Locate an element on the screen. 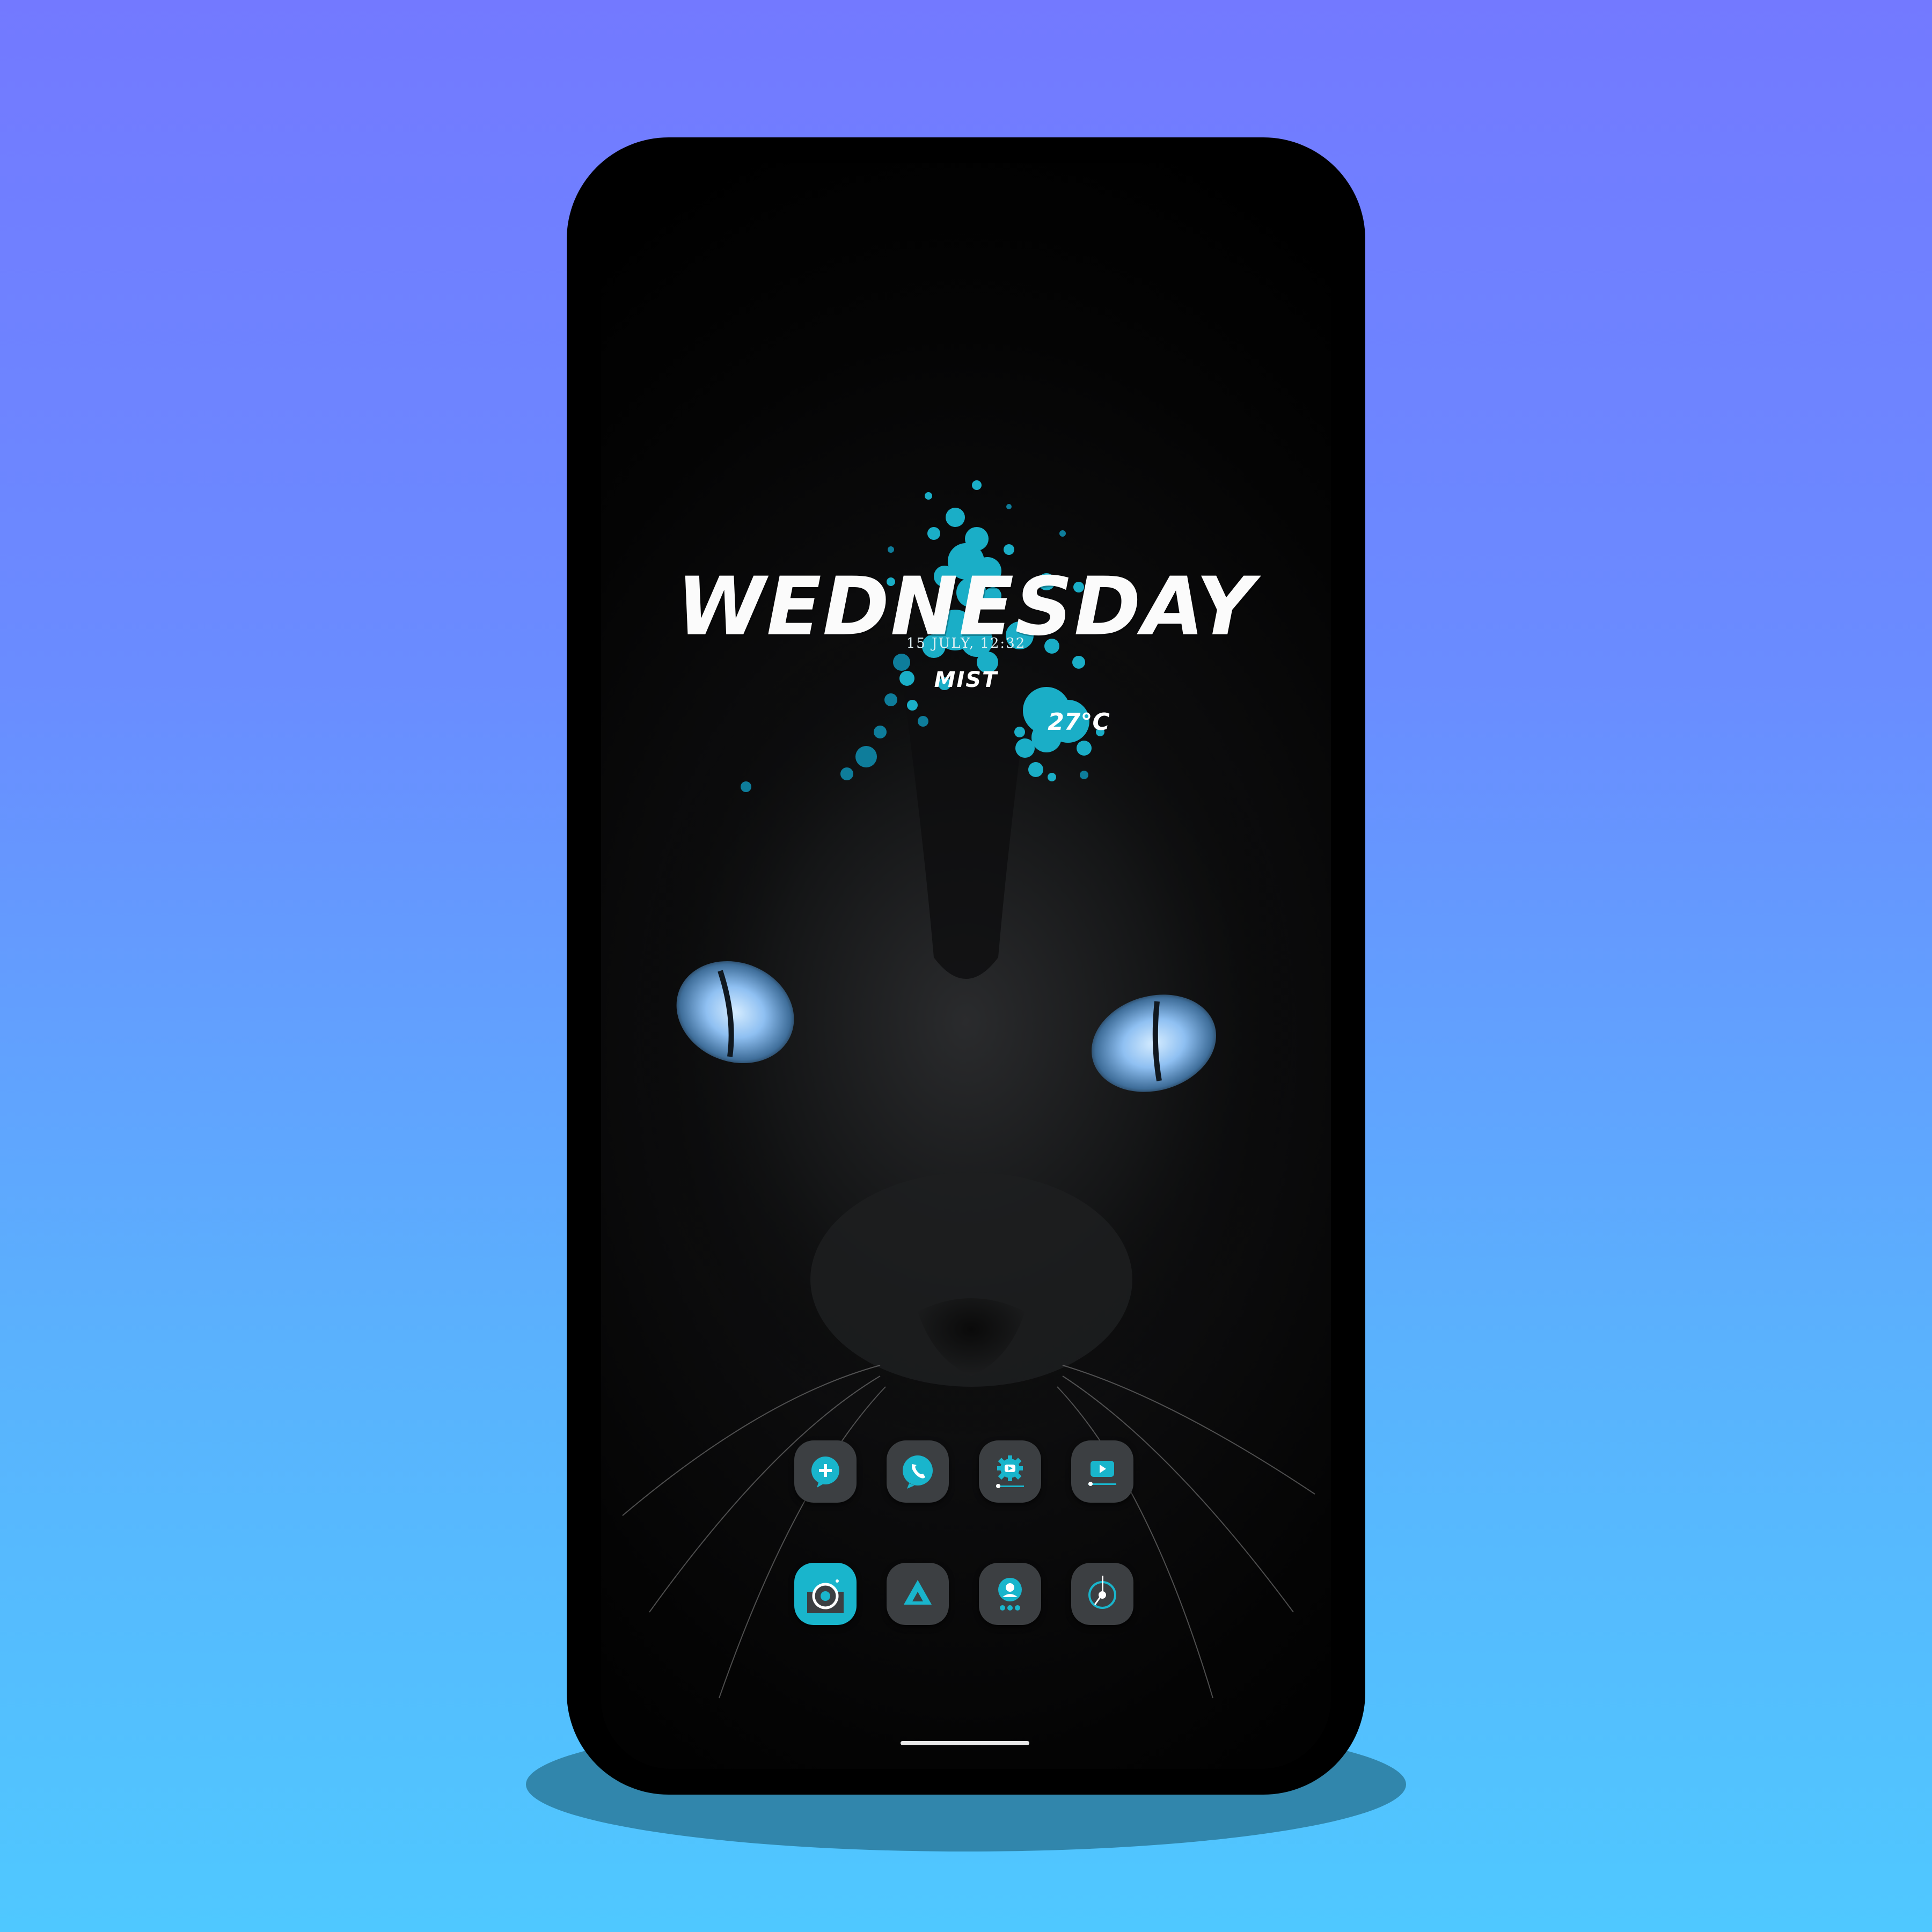 The width and height of the screenshot is (1932, 1932). date-time-label: 15 JULY, 12:32 is located at coordinates (966, 643).